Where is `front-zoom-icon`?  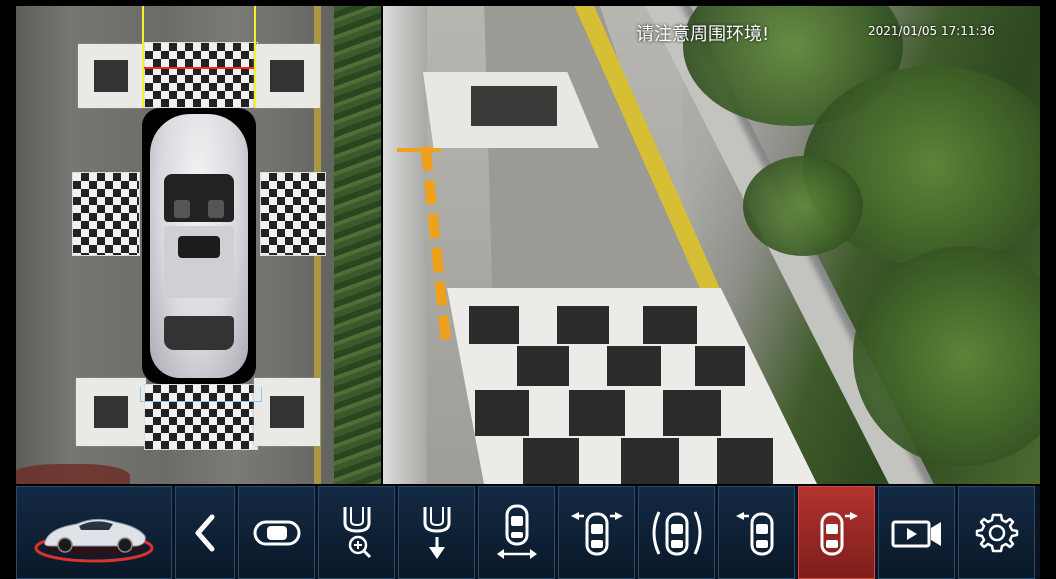
front-zoom-icon is located at coordinates (357, 532).